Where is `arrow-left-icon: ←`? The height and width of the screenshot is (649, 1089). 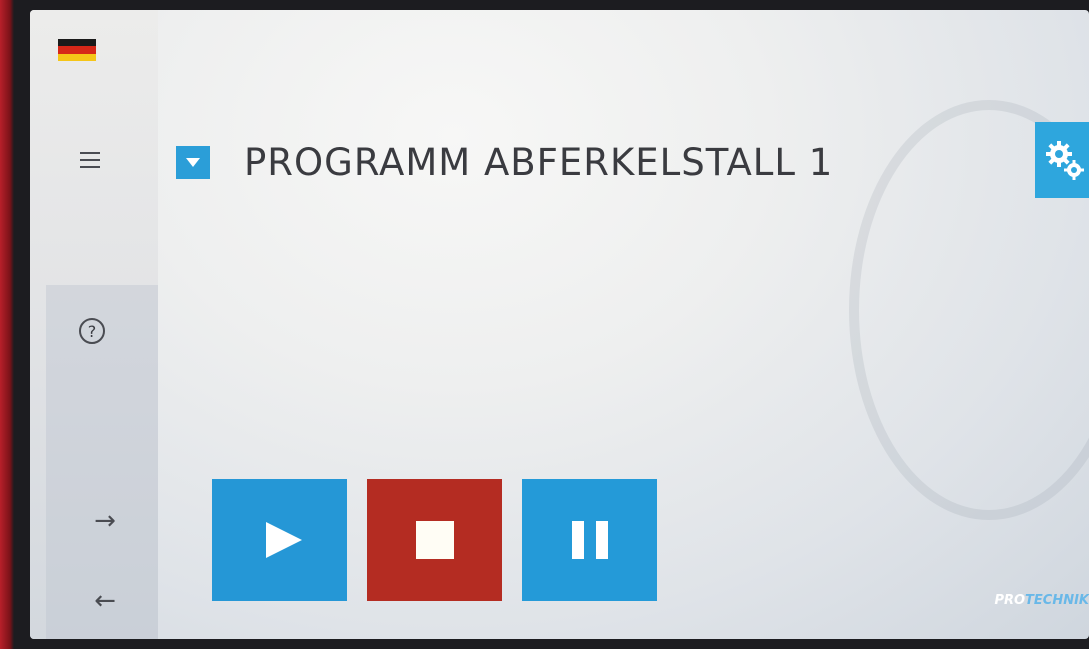 arrow-left-icon: ← is located at coordinates (105, 601).